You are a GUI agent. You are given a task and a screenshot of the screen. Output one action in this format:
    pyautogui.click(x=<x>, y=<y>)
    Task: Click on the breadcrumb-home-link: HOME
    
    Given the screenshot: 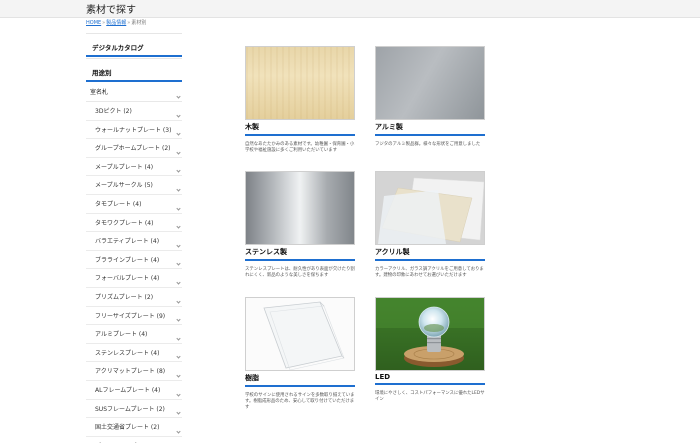 What is the action you would take?
    pyautogui.click(x=93, y=23)
    